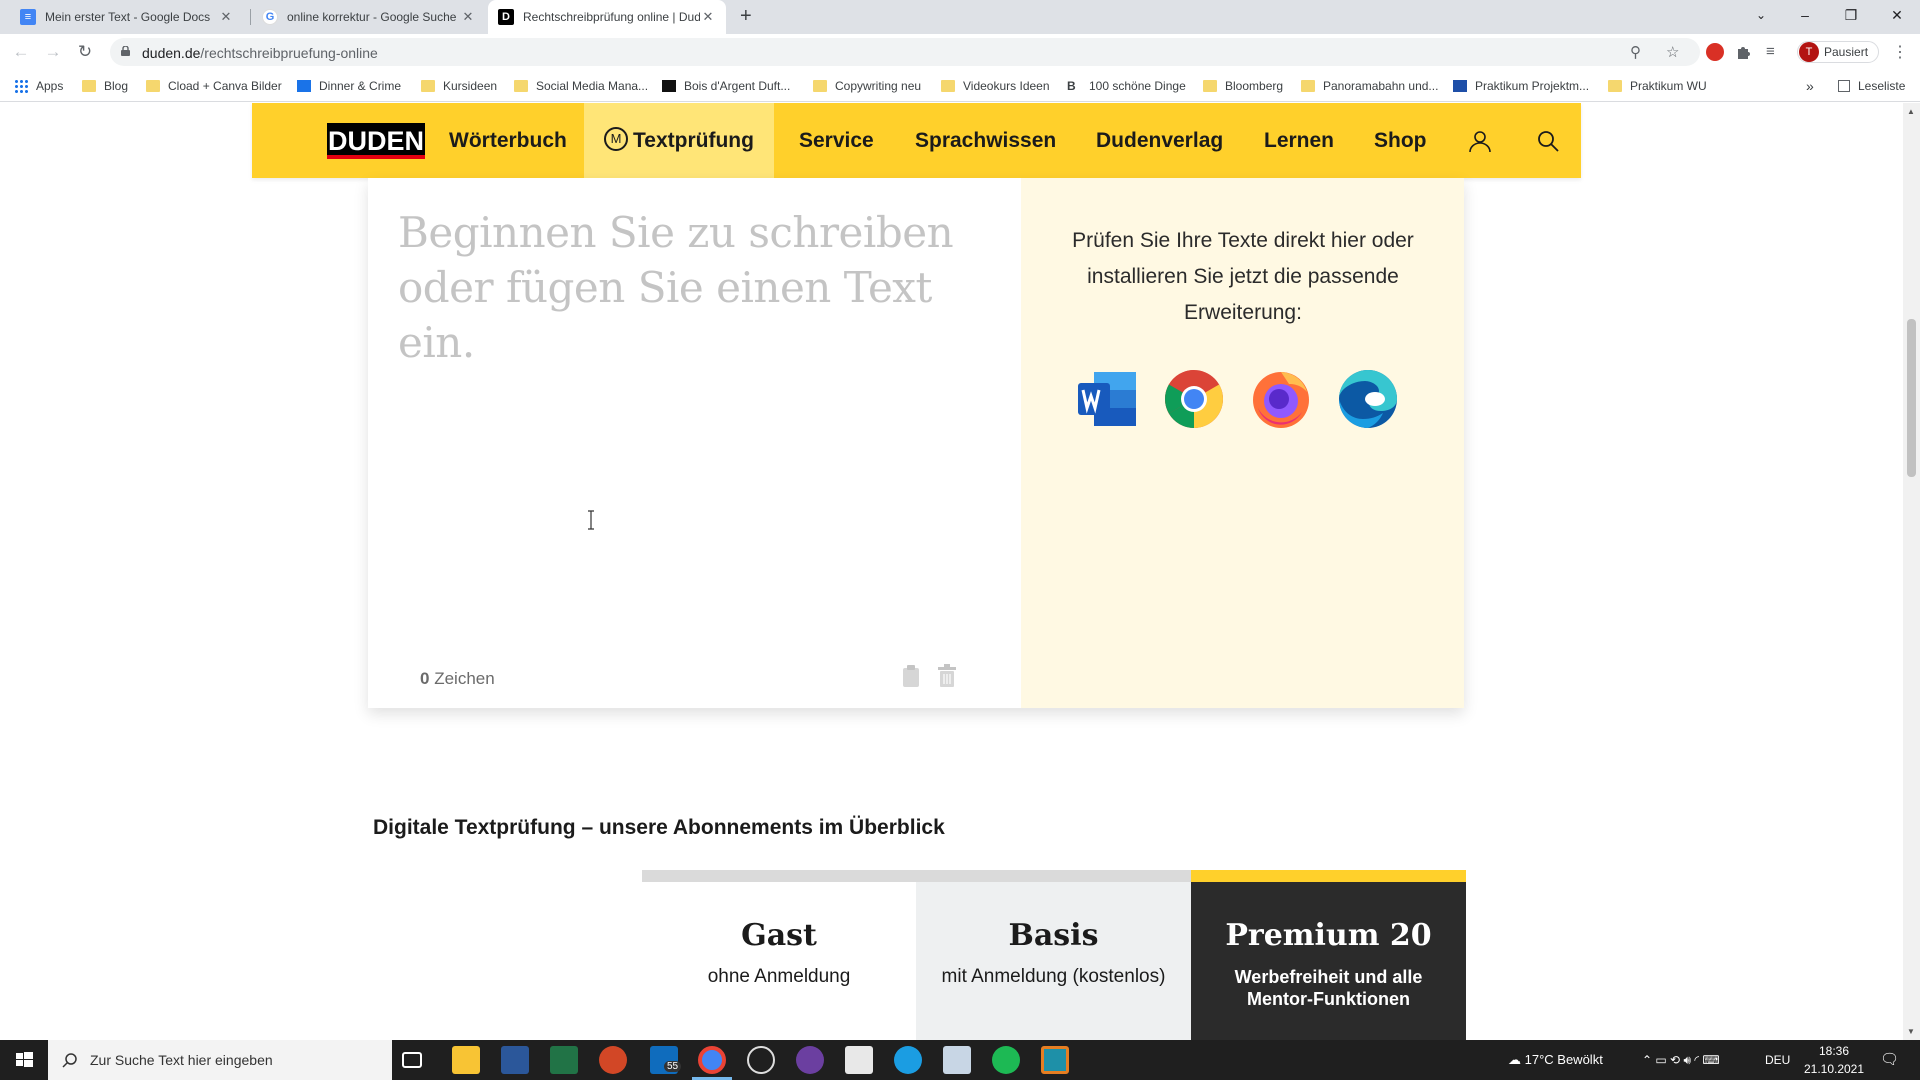 The width and height of the screenshot is (1920, 1080). I want to click on chrome-icon, so click(1194, 399).